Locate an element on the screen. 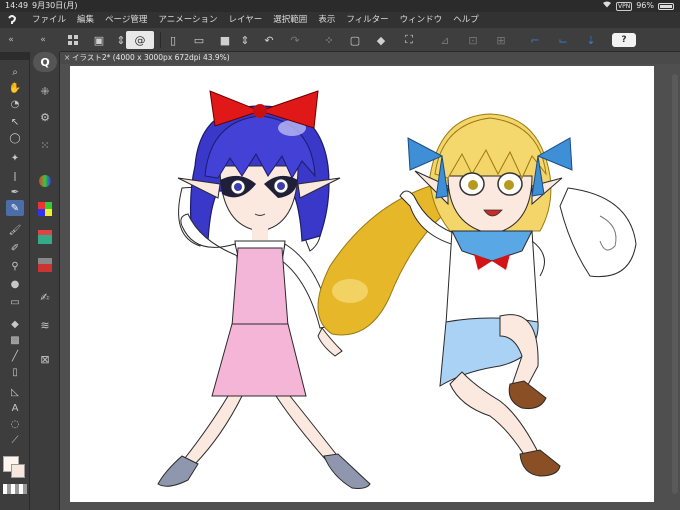 Image resolution: width=680 pixels, height=510 pixels. command-bar: ▣ ⇕ @ ▯ ▭ ■ ⇕ ↶ ↷ ⁘ ▢ ◆ ⛶ ⊿ ⊡ ⊞ ⌐ ⌙ ⇣ ? is located at coordinates (370, 40).